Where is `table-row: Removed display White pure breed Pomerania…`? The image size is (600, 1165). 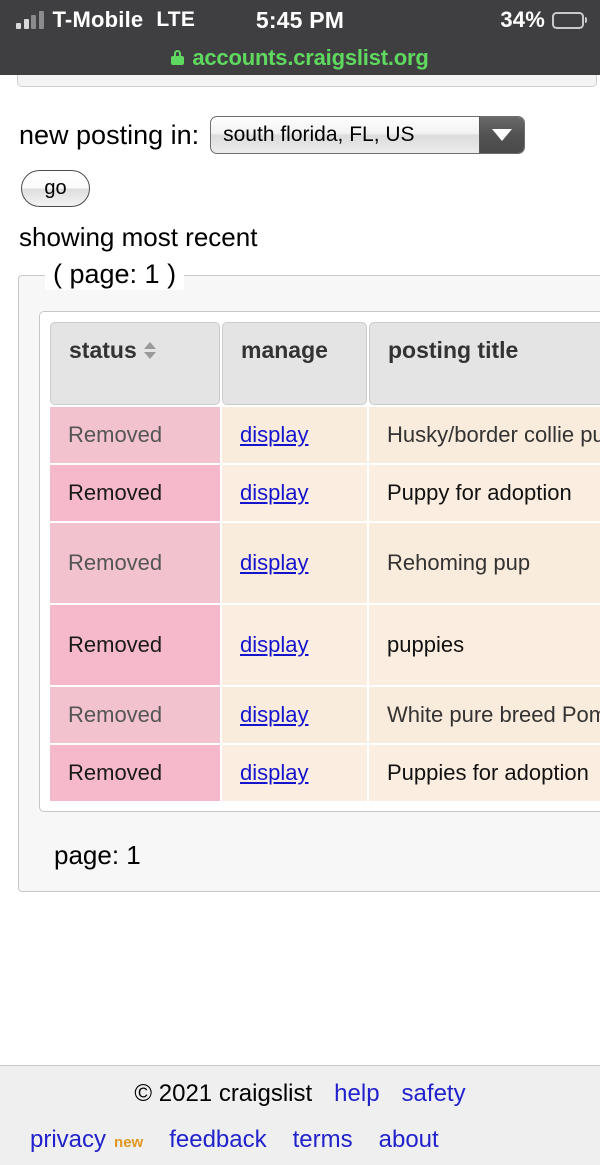 table-row: Removed display White pure breed Pomerania… is located at coordinates (325, 715).